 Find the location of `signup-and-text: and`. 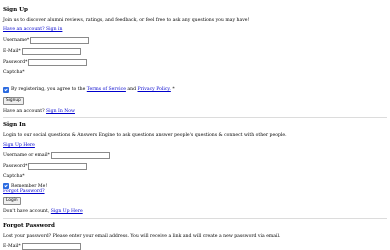

signup-and-text: and is located at coordinates (132, 90).